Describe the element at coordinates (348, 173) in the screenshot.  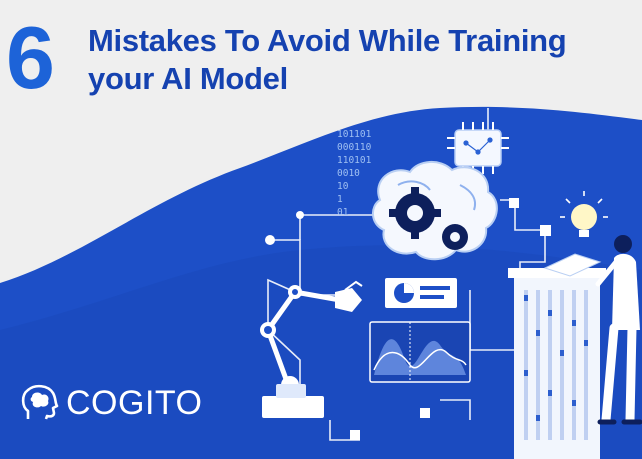
I see `binary-row: 0010` at that location.